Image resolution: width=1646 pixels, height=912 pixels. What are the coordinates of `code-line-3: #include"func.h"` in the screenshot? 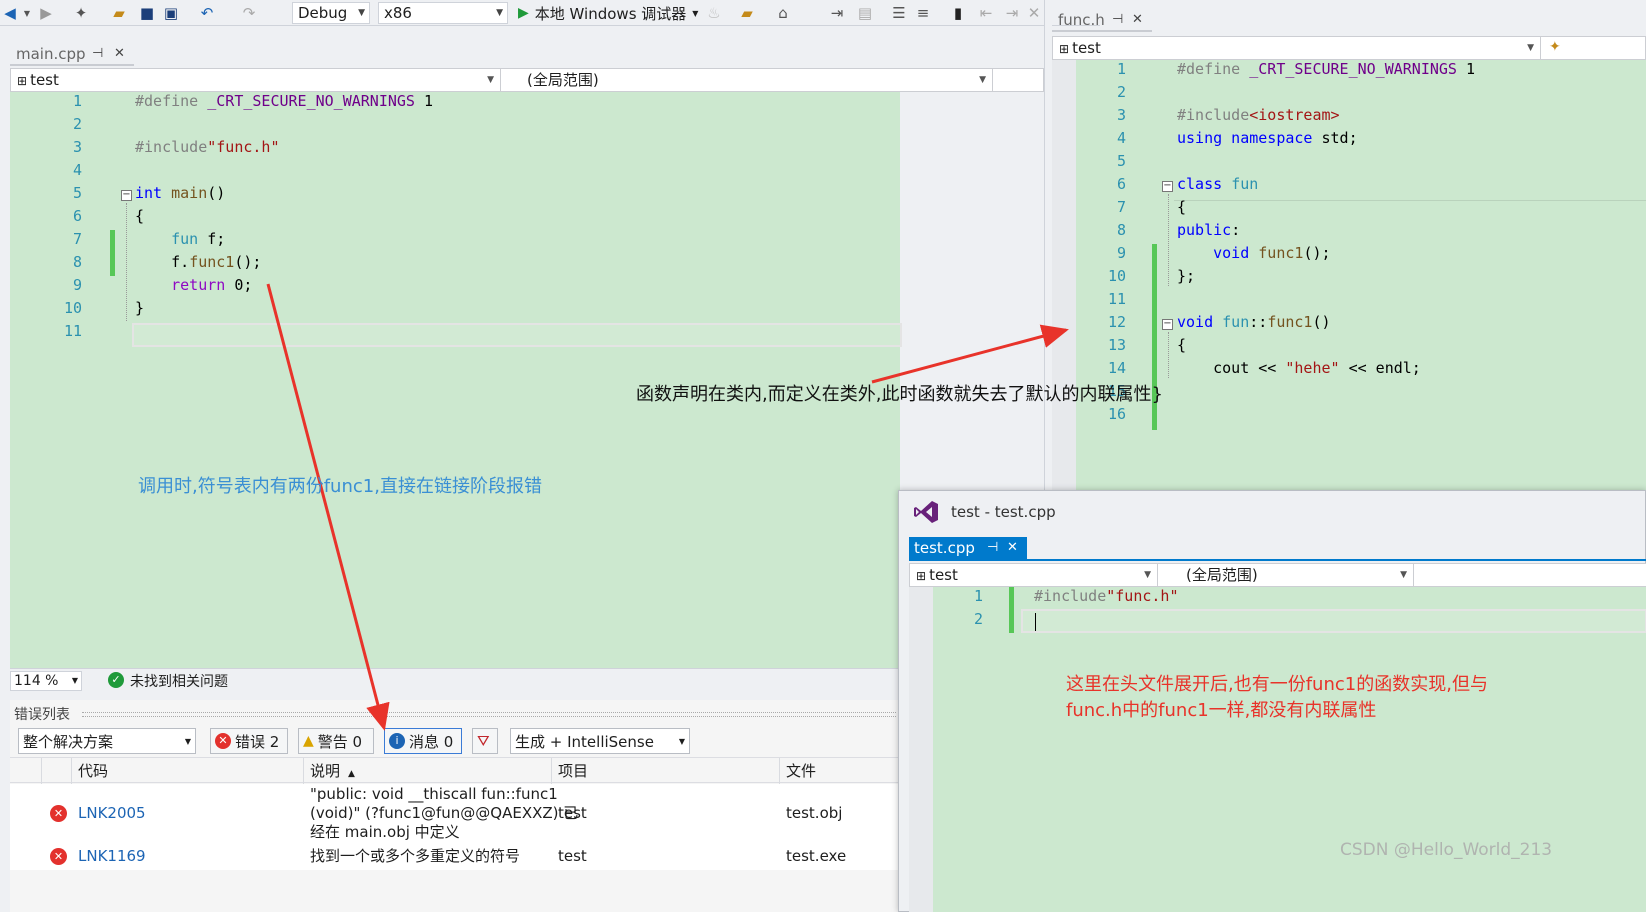 It's located at (207, 147).